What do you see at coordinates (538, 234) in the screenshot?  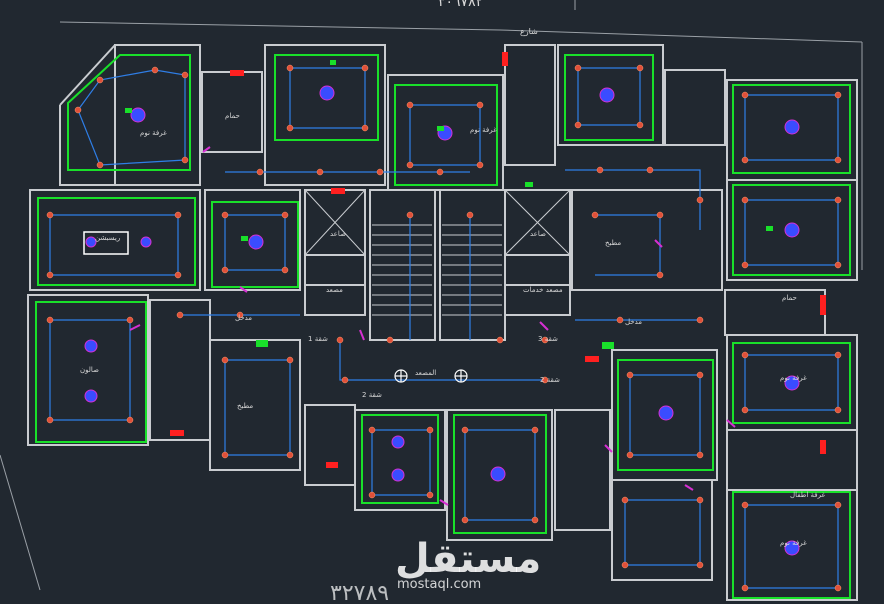 I see `stair-label-2: صاعد` at bounding box center [538, 234].